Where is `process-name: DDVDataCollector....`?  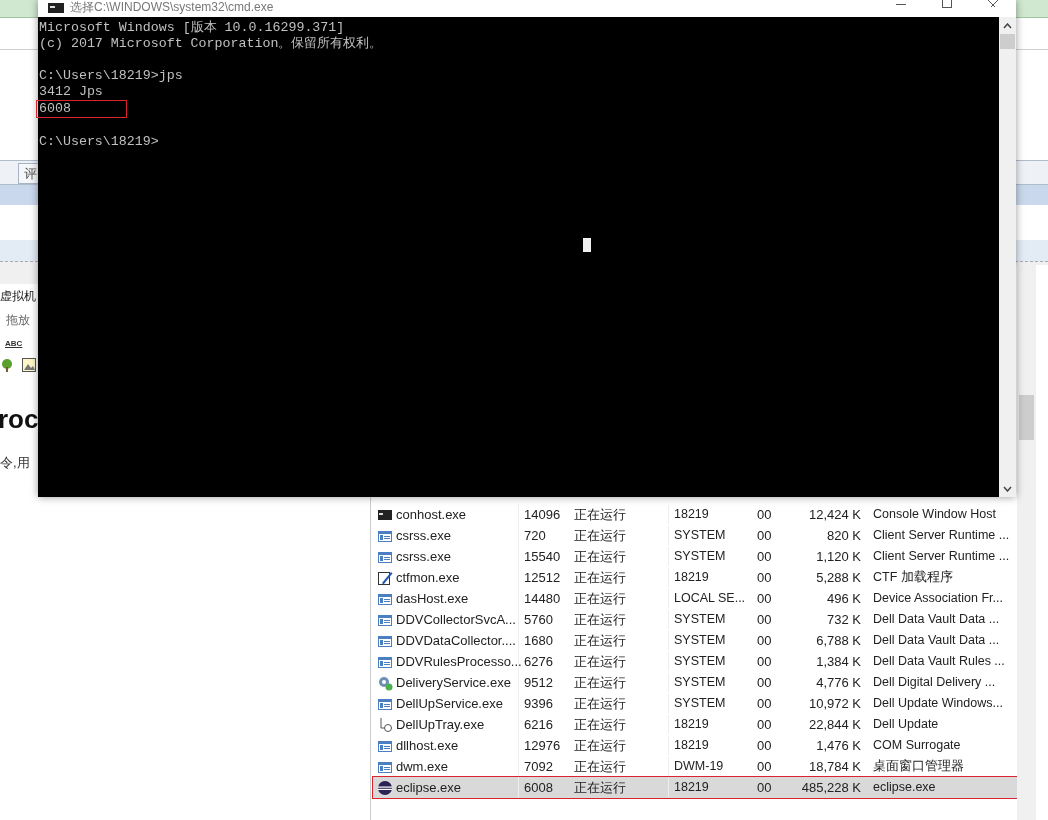 process-name: DDVDataCollector.... is located at coordinates (456, 640).